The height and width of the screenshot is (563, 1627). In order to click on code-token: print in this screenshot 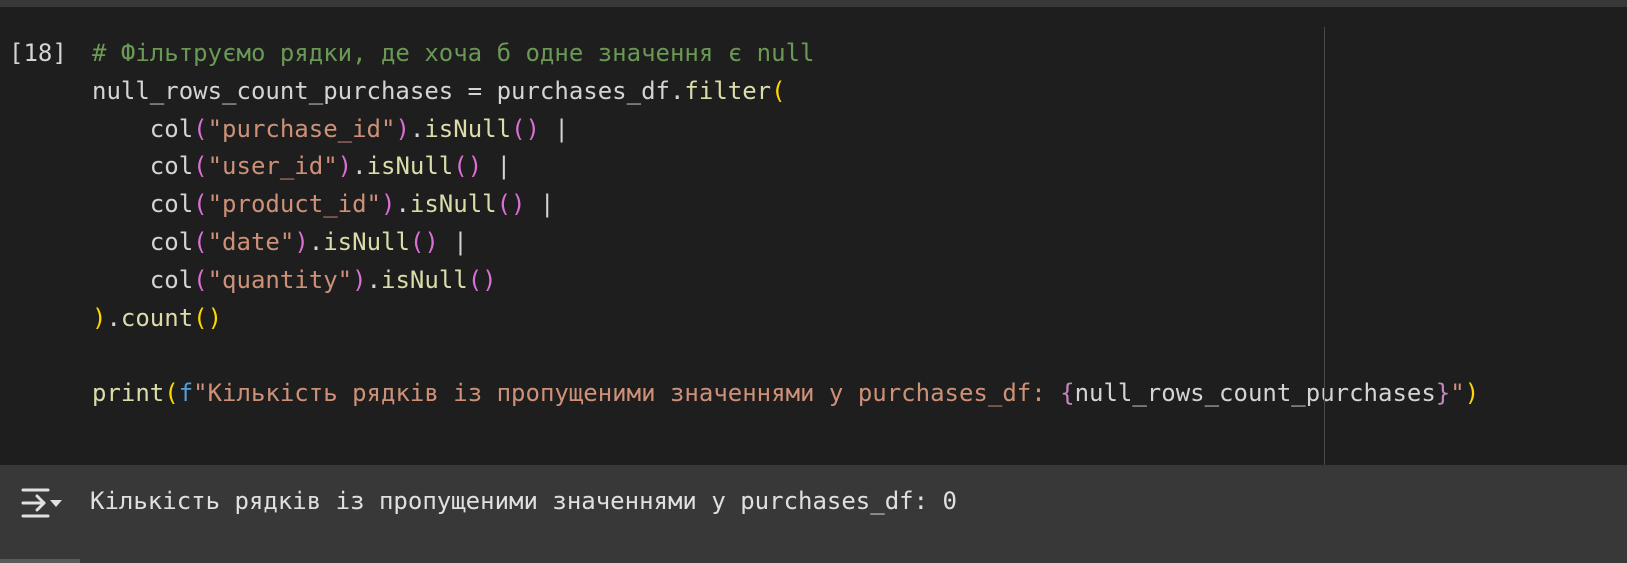, I will do `click(128, 393)`.